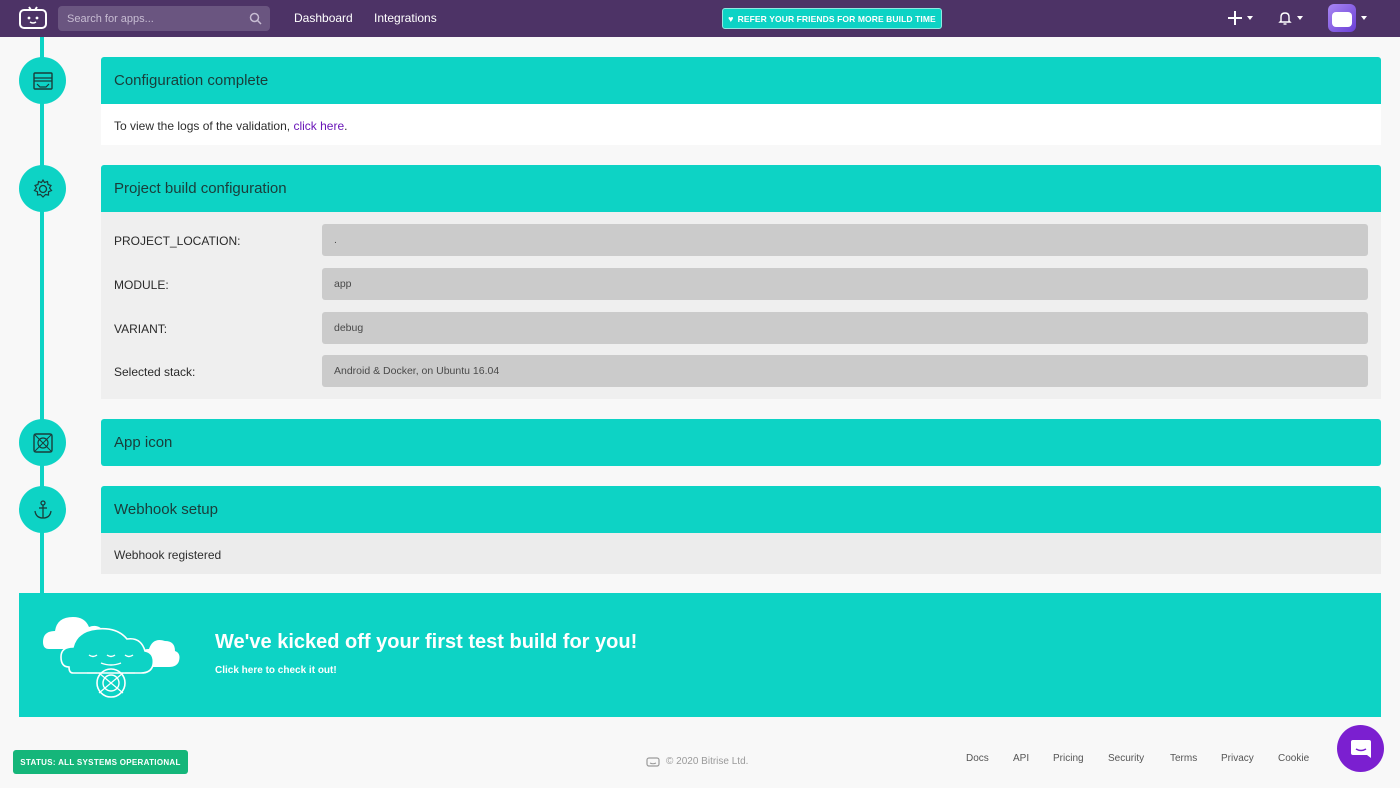 The height and width of the screenshot is (788, 1400). I want to click on config-row-project-location: PROJECT_LOCATION: ., so click(741, 240).